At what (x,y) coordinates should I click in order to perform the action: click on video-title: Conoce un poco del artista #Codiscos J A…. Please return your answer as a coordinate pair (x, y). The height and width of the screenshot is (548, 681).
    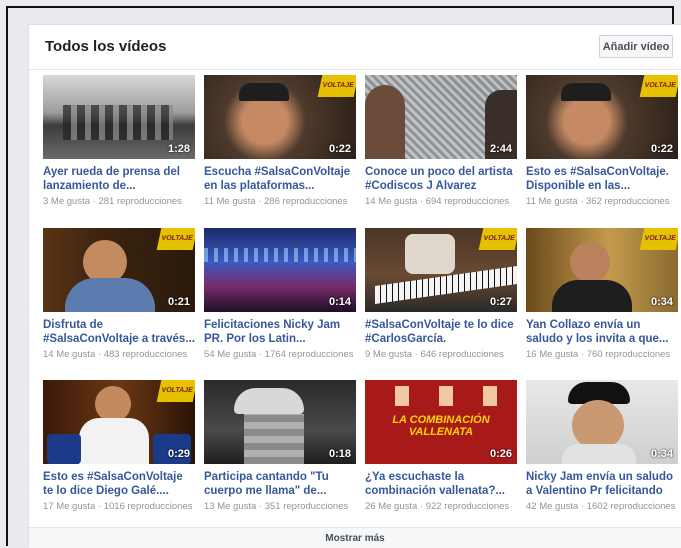
    Looking at the image, I should click on (441, 179).